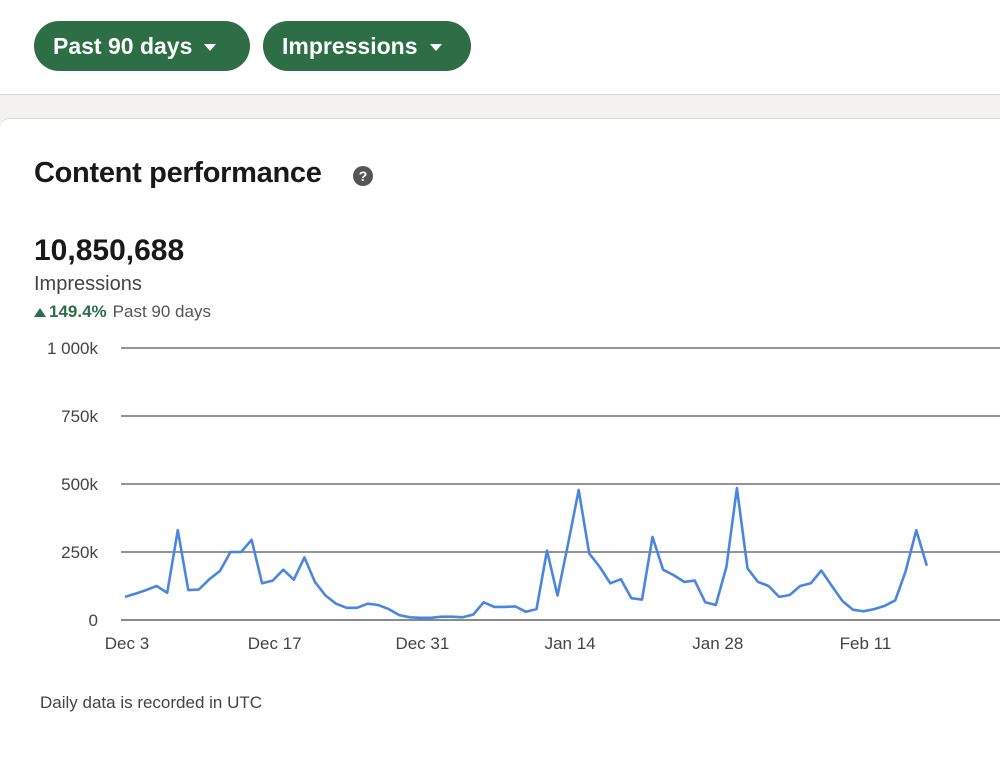 The image size is (1000, 779). I want to click on metric-dropdown: Impressions, so click(367, 46).